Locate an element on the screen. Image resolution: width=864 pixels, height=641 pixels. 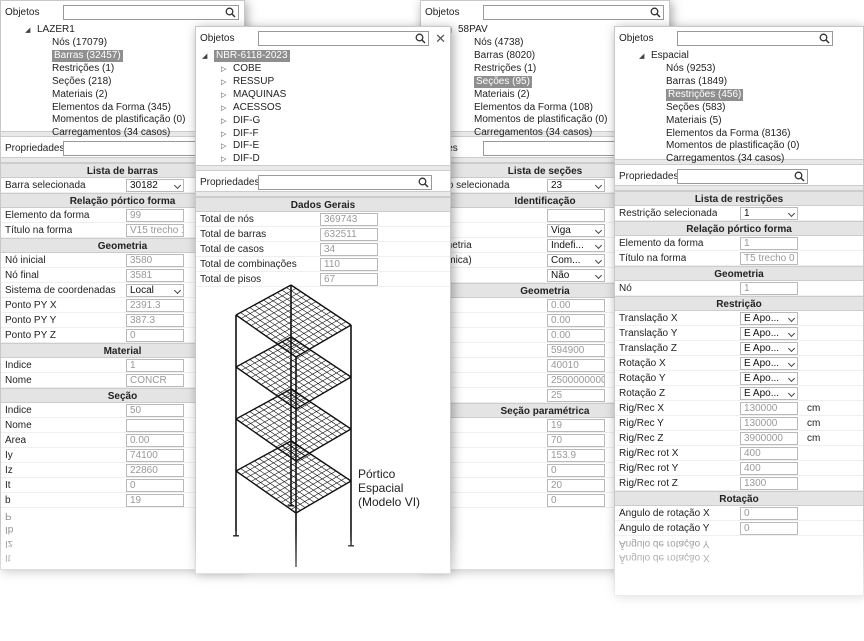
property-value: CONCR is located at coordinates (155, 380).